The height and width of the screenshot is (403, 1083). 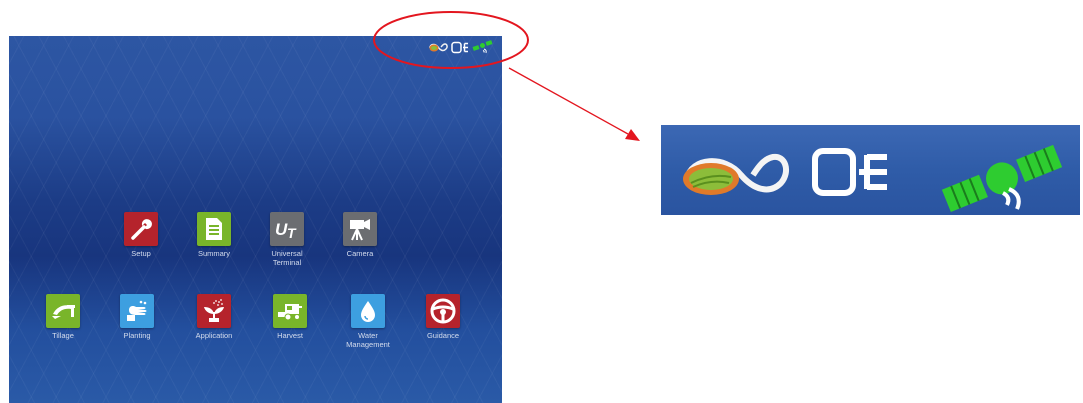 I want to click on ut-icon: U T, so click(x=287, y=229).